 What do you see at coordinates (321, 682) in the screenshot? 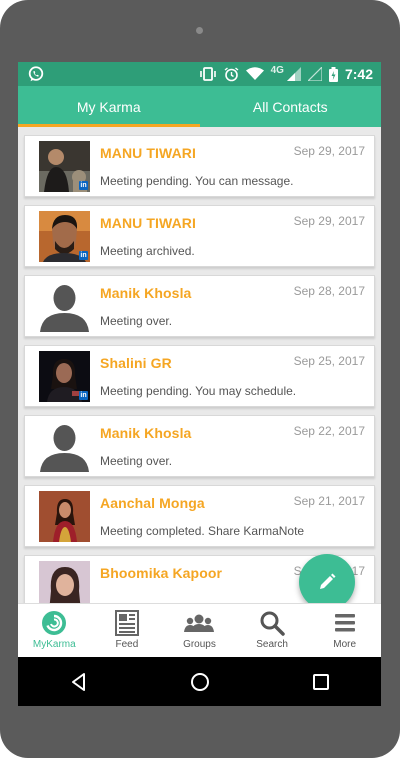
I see `recent-apps-icon` at bounding box center [321, 682].